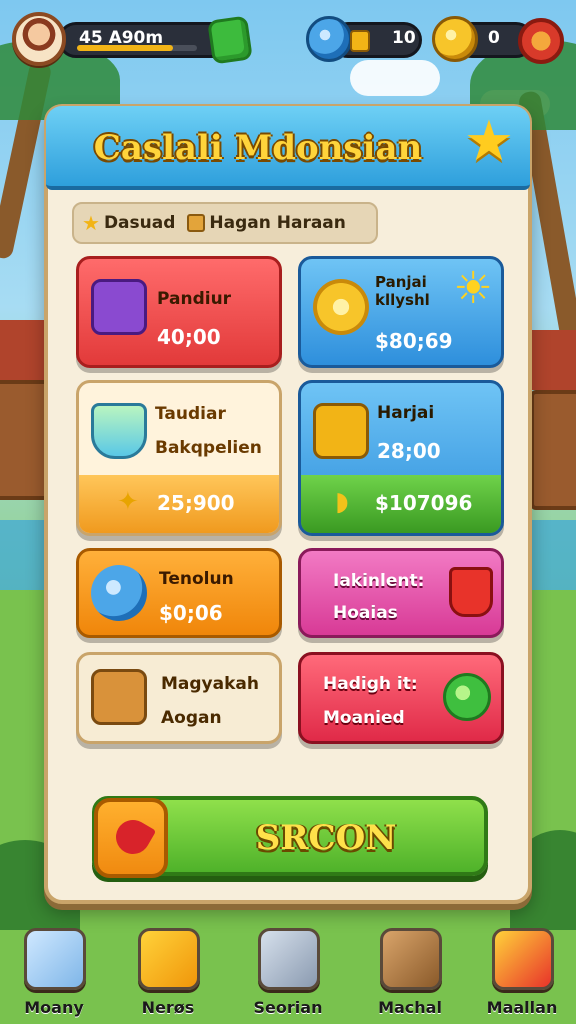 This screenshot has width=576, height=1024. What do you see at coordinates (289, 959) in the screenshot?
I see `wolf-icon` at bounding box center [289, 959].